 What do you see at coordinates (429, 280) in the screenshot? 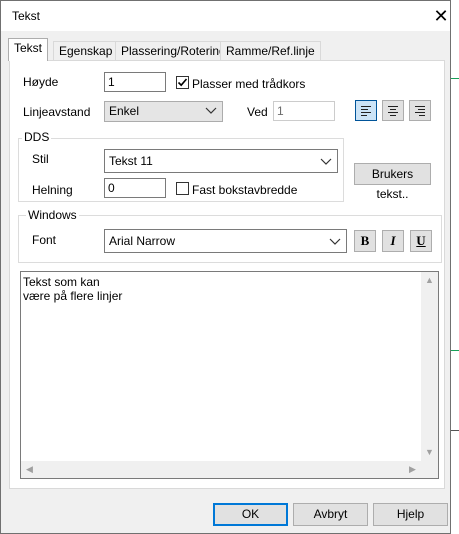
I see `scroll-up-icon: ▲` at bounding box center [429, 280].